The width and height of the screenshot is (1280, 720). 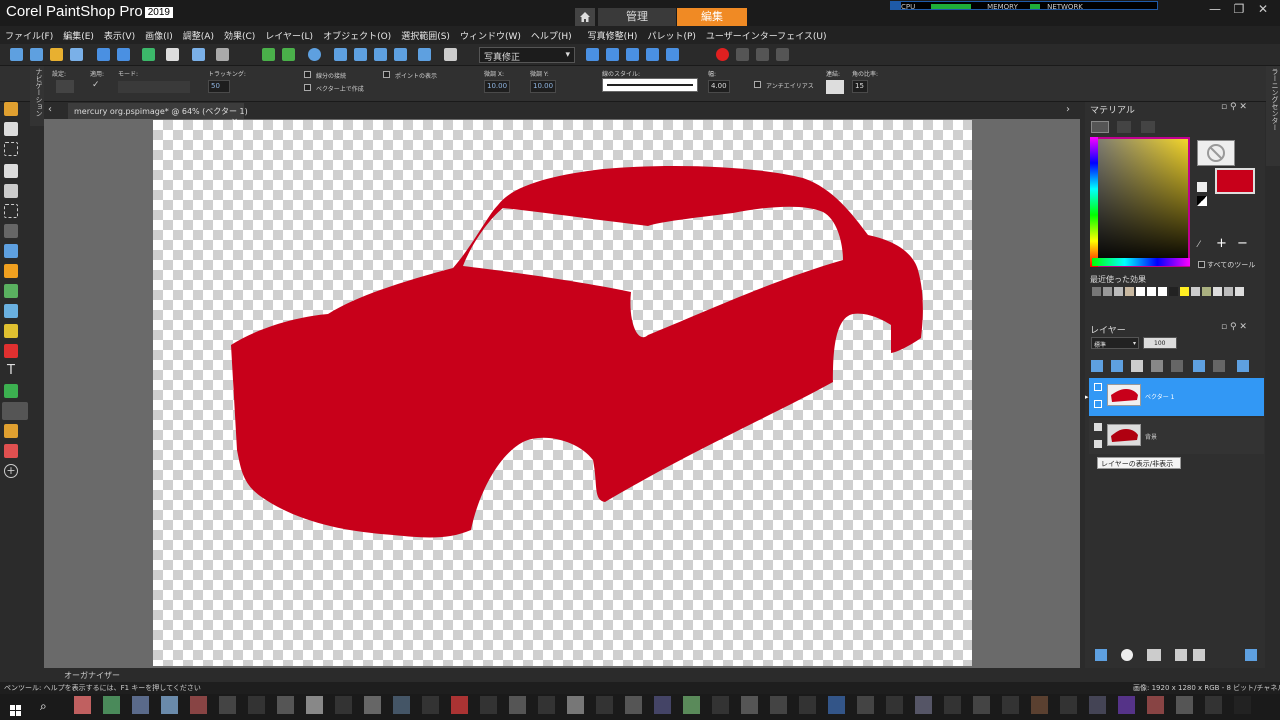 What do you see at coordinates (340, 54) in the screenshot?
I see `actual-size-icon` at bounding box center [340, 54].